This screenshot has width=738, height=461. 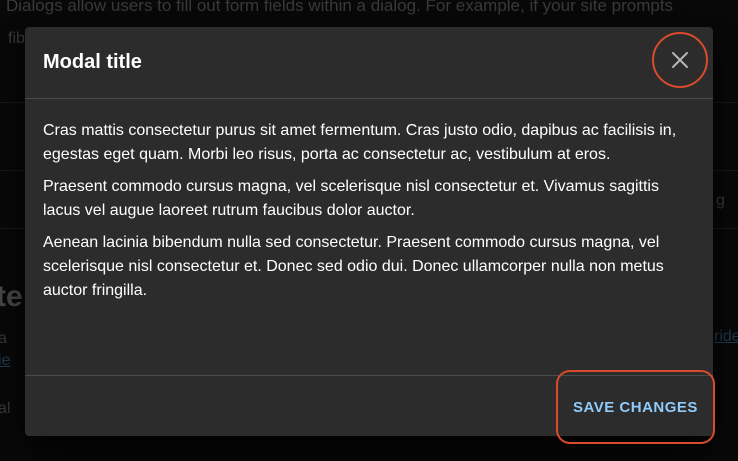 What do you see at coordinates (635, 407) in the screenshot?
I see `save-changes-button: SAVE CHANGES` at bounding box center [635, 407].